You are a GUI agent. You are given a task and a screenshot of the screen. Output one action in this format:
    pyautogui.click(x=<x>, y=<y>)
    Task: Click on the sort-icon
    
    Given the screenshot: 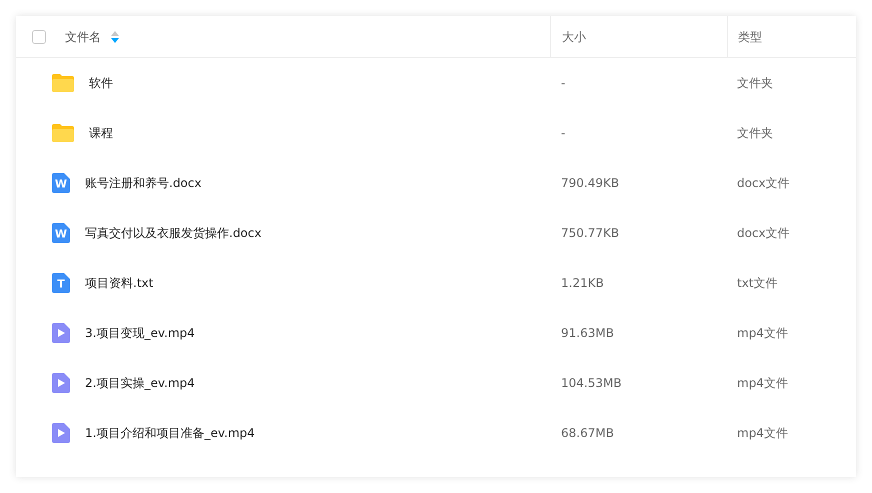 What is the action you would take?
    pyautogui.click(x=115, y=36)
    